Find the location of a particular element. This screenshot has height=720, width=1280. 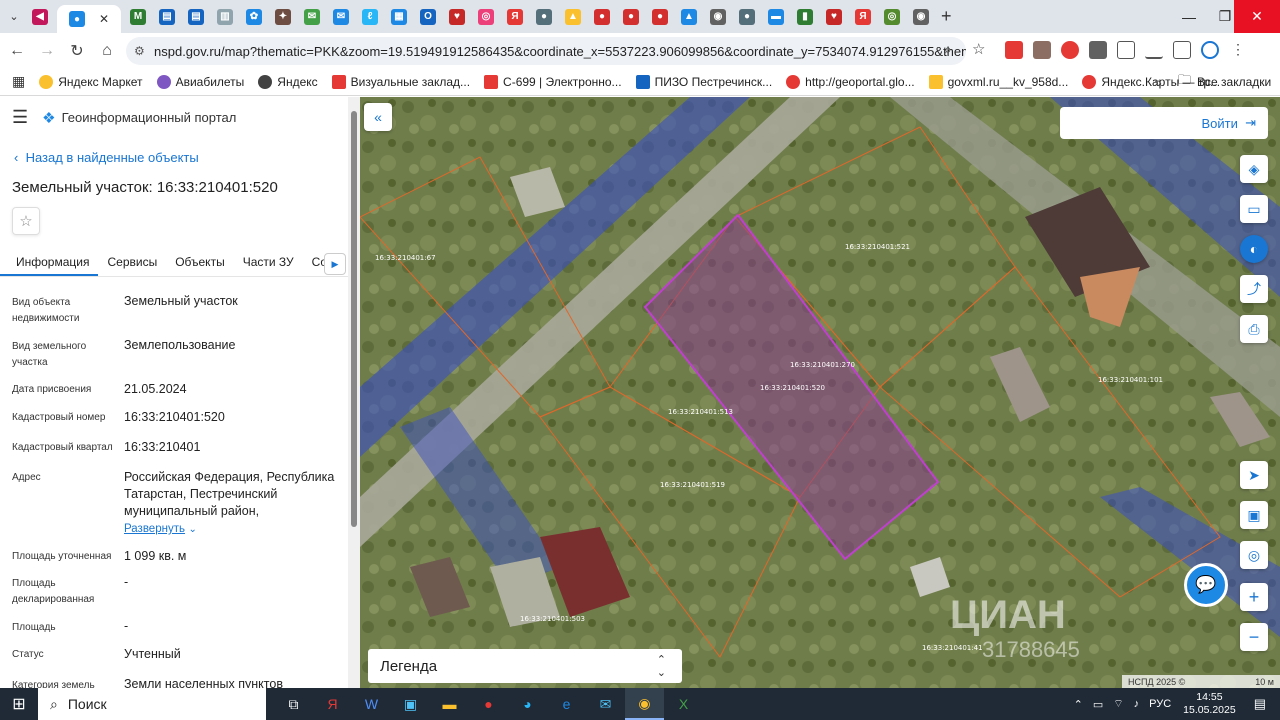

extensions-puzzle-icon is located at coordinates (1126, 50).